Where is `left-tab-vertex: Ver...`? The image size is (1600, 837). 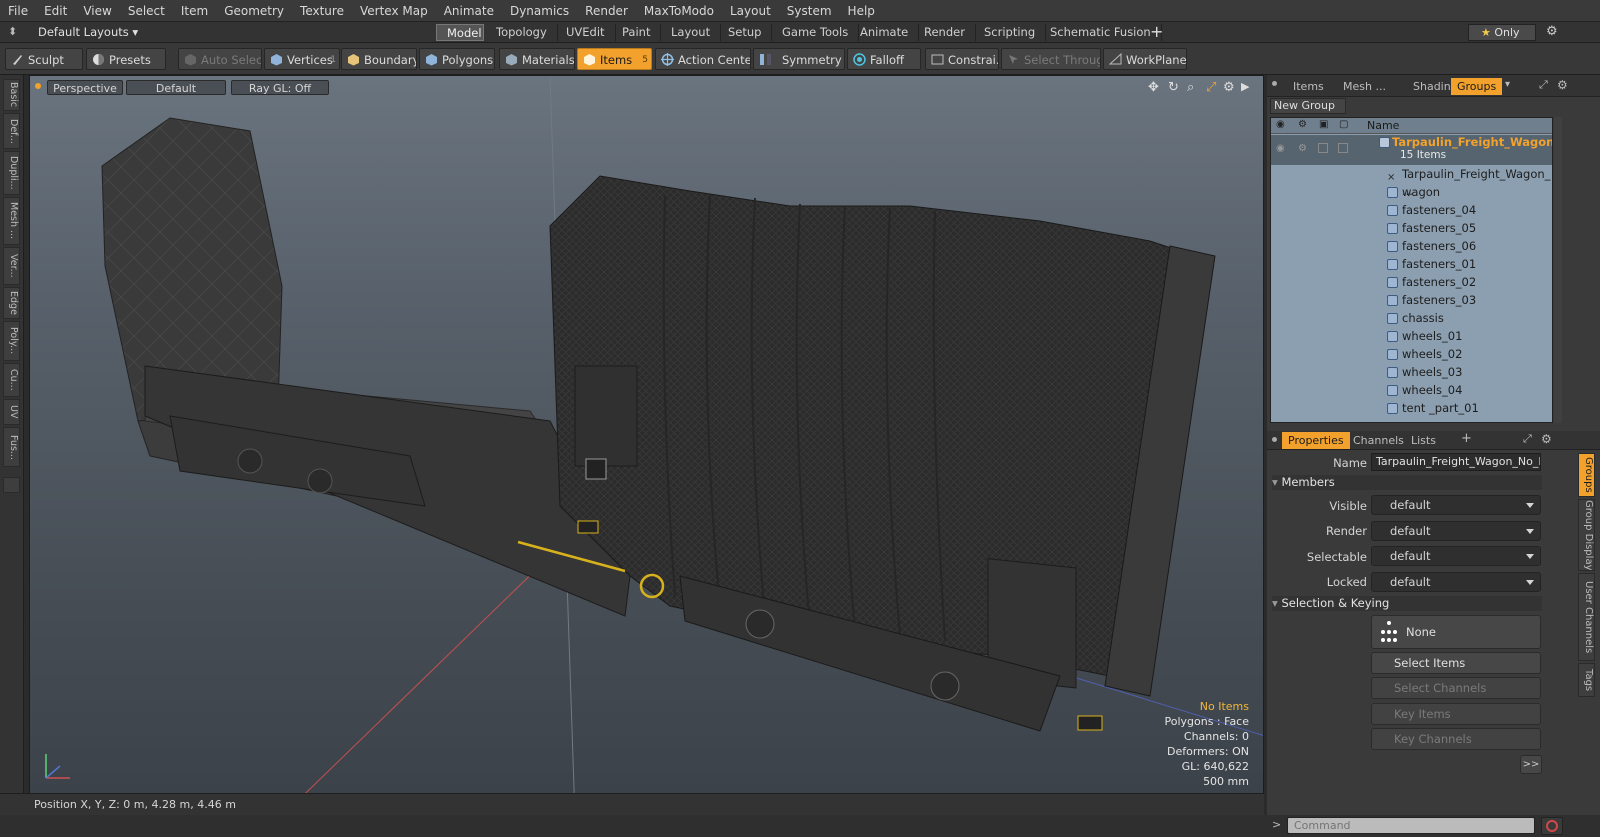 left-tab-vertex: Ver... is located at coordinates (11, 266).